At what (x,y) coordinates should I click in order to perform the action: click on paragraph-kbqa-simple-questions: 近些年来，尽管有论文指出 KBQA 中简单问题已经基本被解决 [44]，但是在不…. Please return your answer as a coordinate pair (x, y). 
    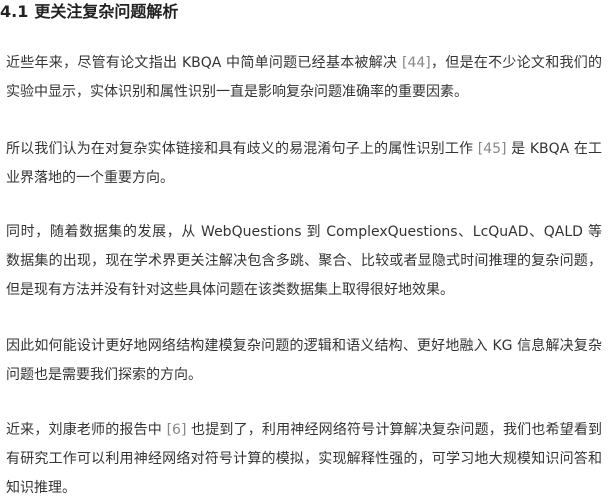
    Looking at the image, I should click on (304, 78).